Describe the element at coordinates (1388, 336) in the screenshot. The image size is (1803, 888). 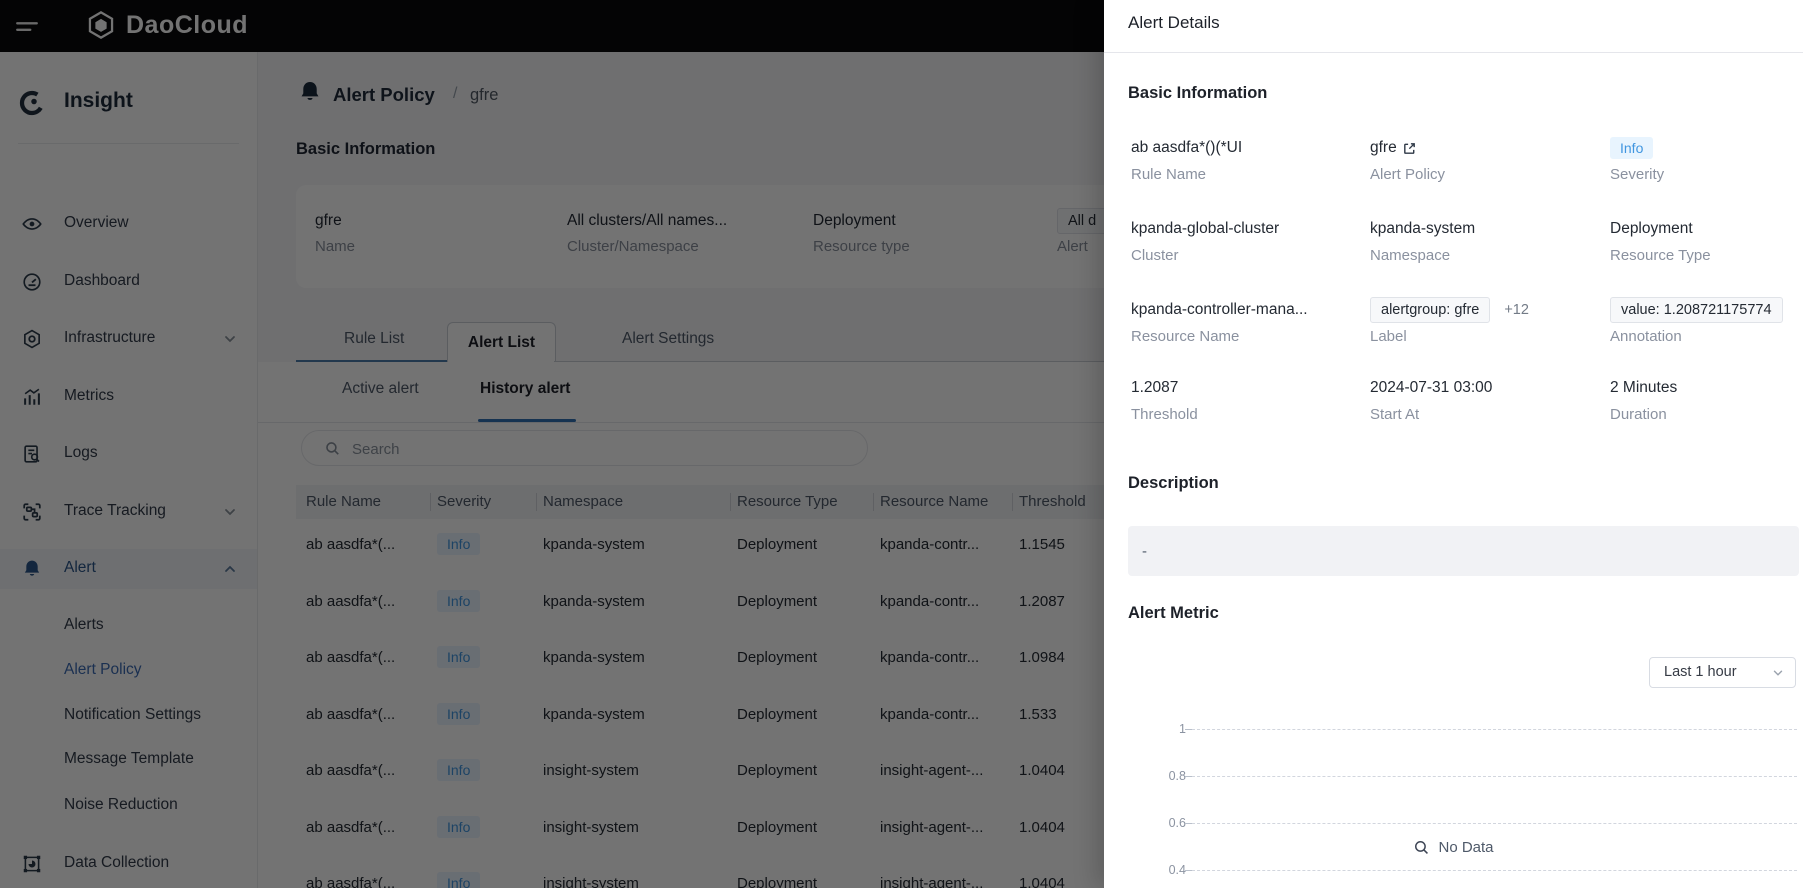
I see `field-label: Label` at that location.